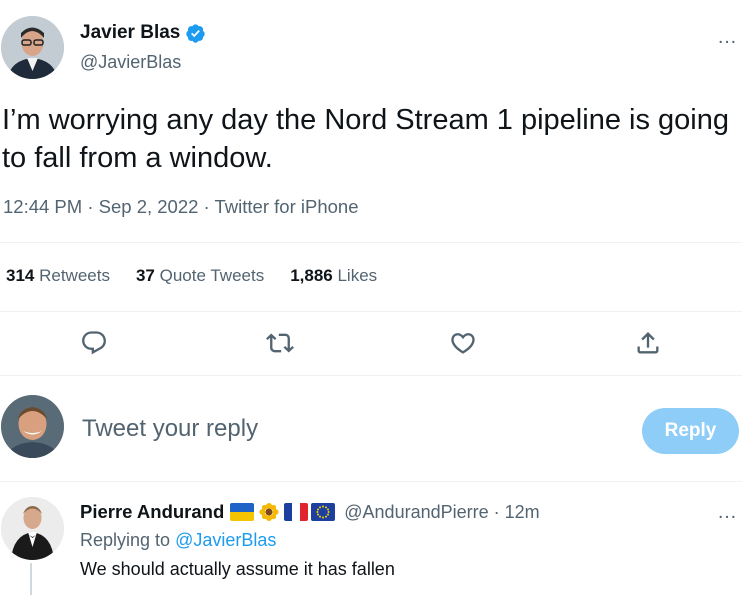 This screenshot has width=752, height=595. What do you see at coordinates (242, 512) in the screenshot?
I see `ukraine-flag-icon` at bounding box center [242, 512].